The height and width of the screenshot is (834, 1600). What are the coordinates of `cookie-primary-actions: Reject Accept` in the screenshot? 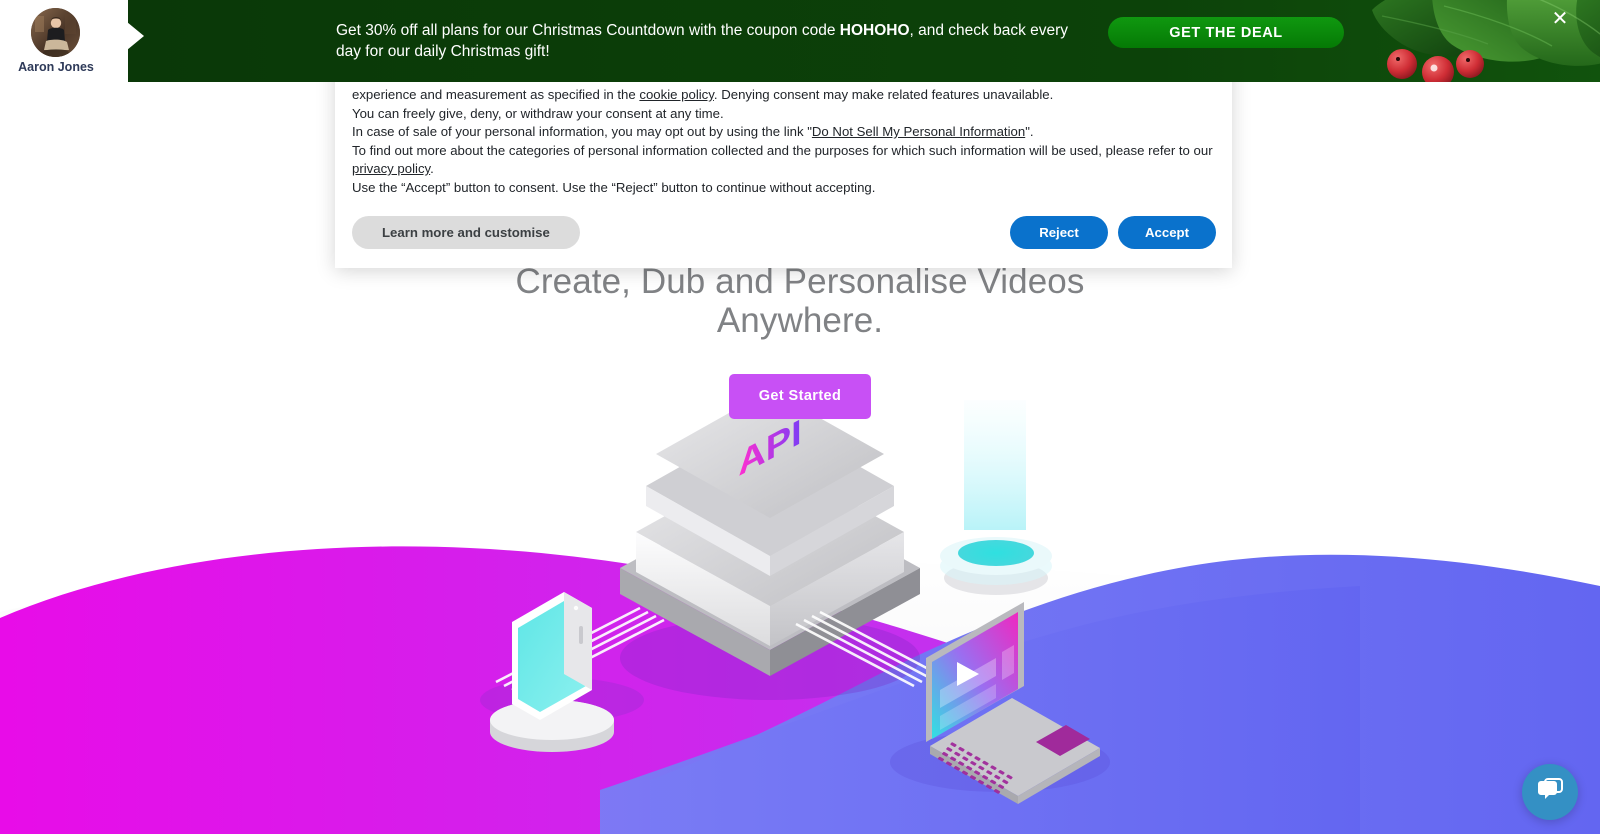 It's located at (1113, 232).